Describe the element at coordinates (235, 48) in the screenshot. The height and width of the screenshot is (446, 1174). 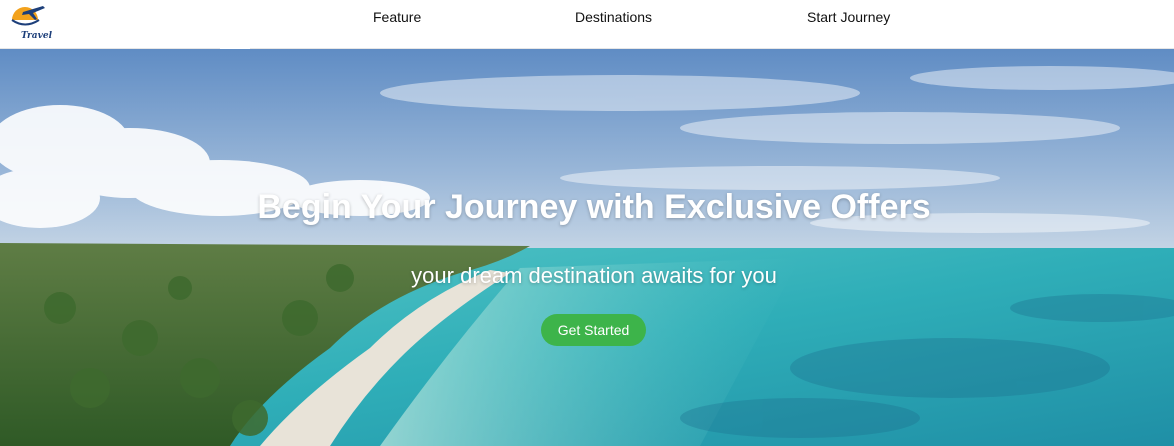
I see `nav-divider` at that location.